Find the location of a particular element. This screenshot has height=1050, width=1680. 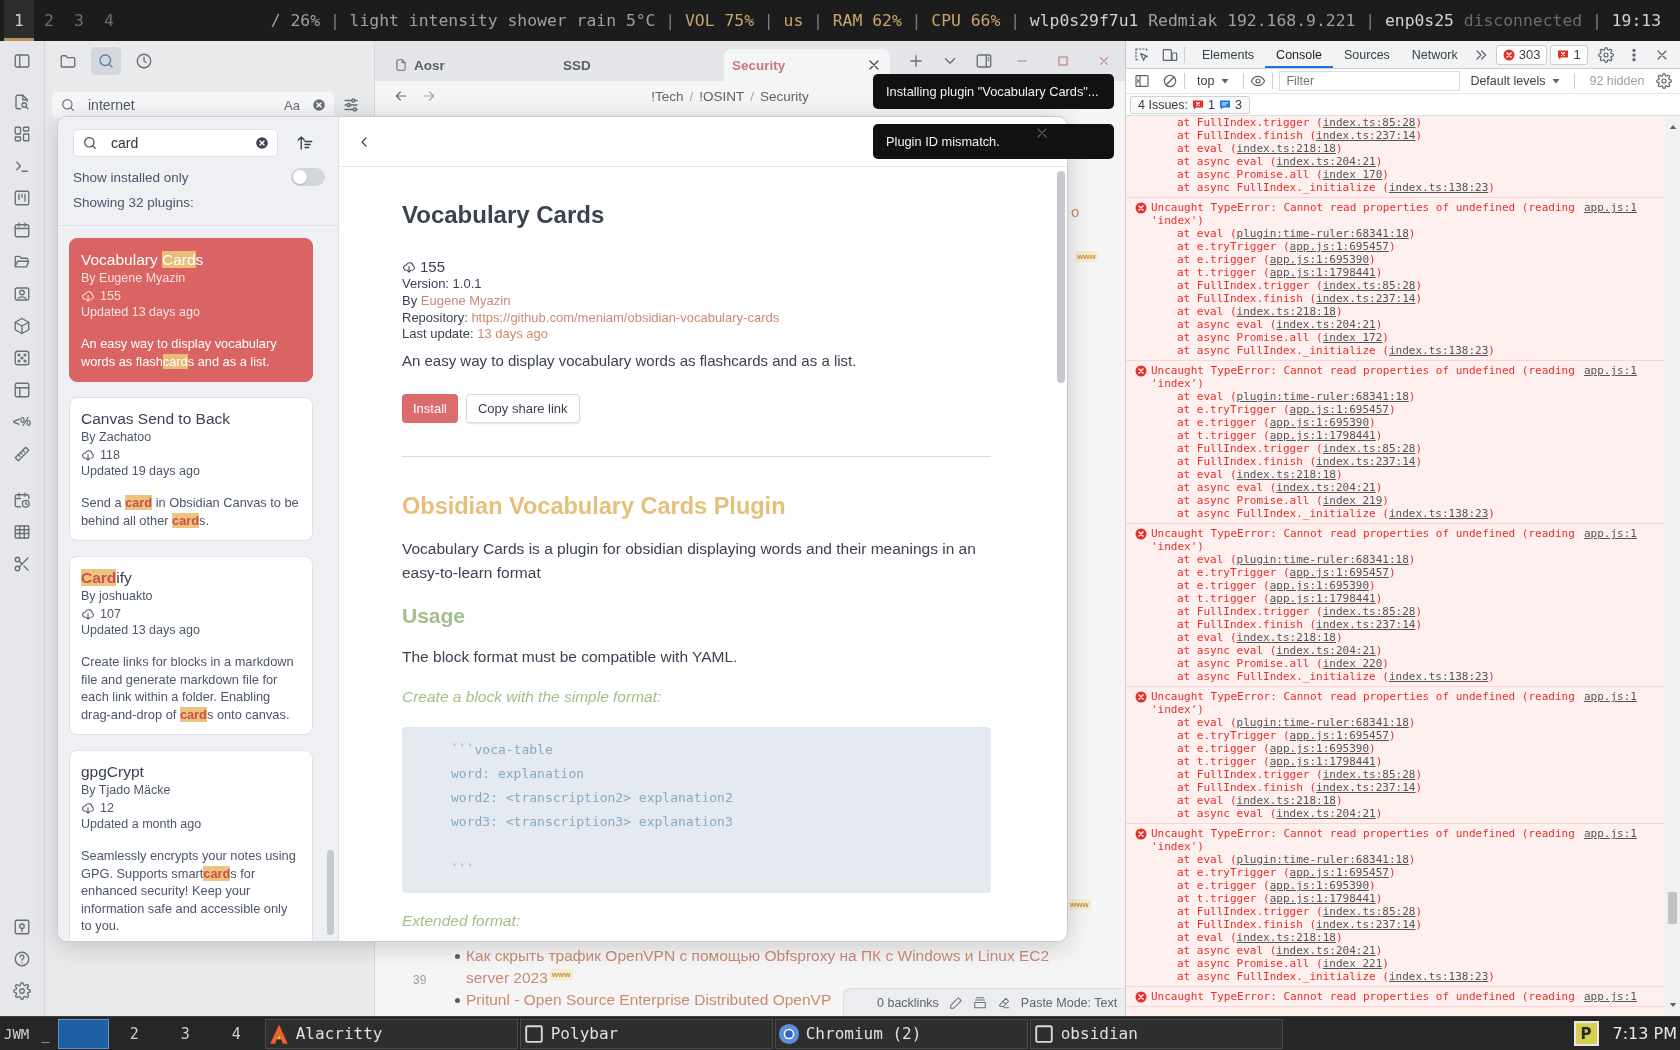

safe-icon is located at coordinates (22, 927).